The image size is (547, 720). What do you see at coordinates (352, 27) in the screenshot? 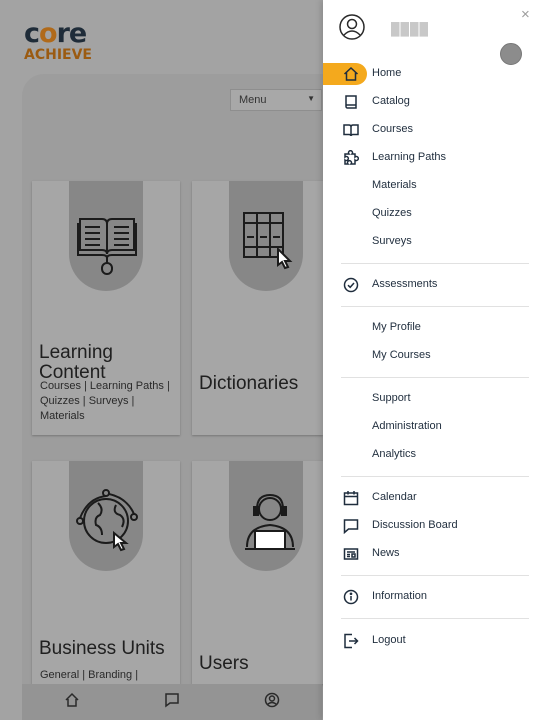
I see `avatar-icon` at bounding box center [352, 27].